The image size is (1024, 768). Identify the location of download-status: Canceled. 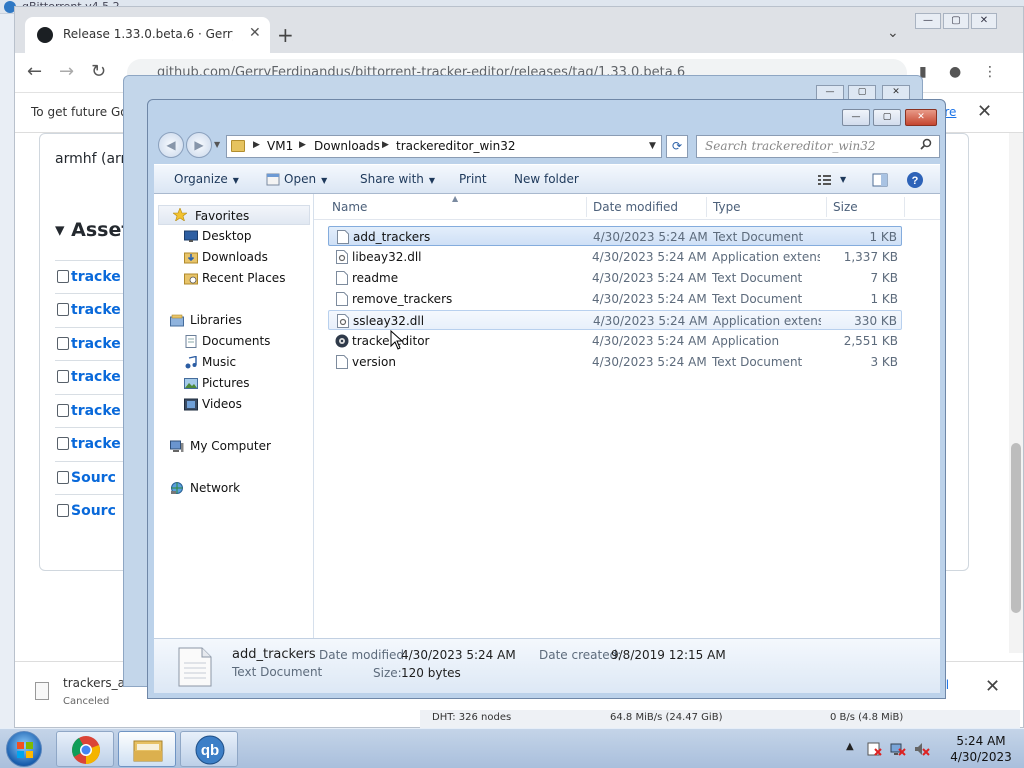
(86, 701).